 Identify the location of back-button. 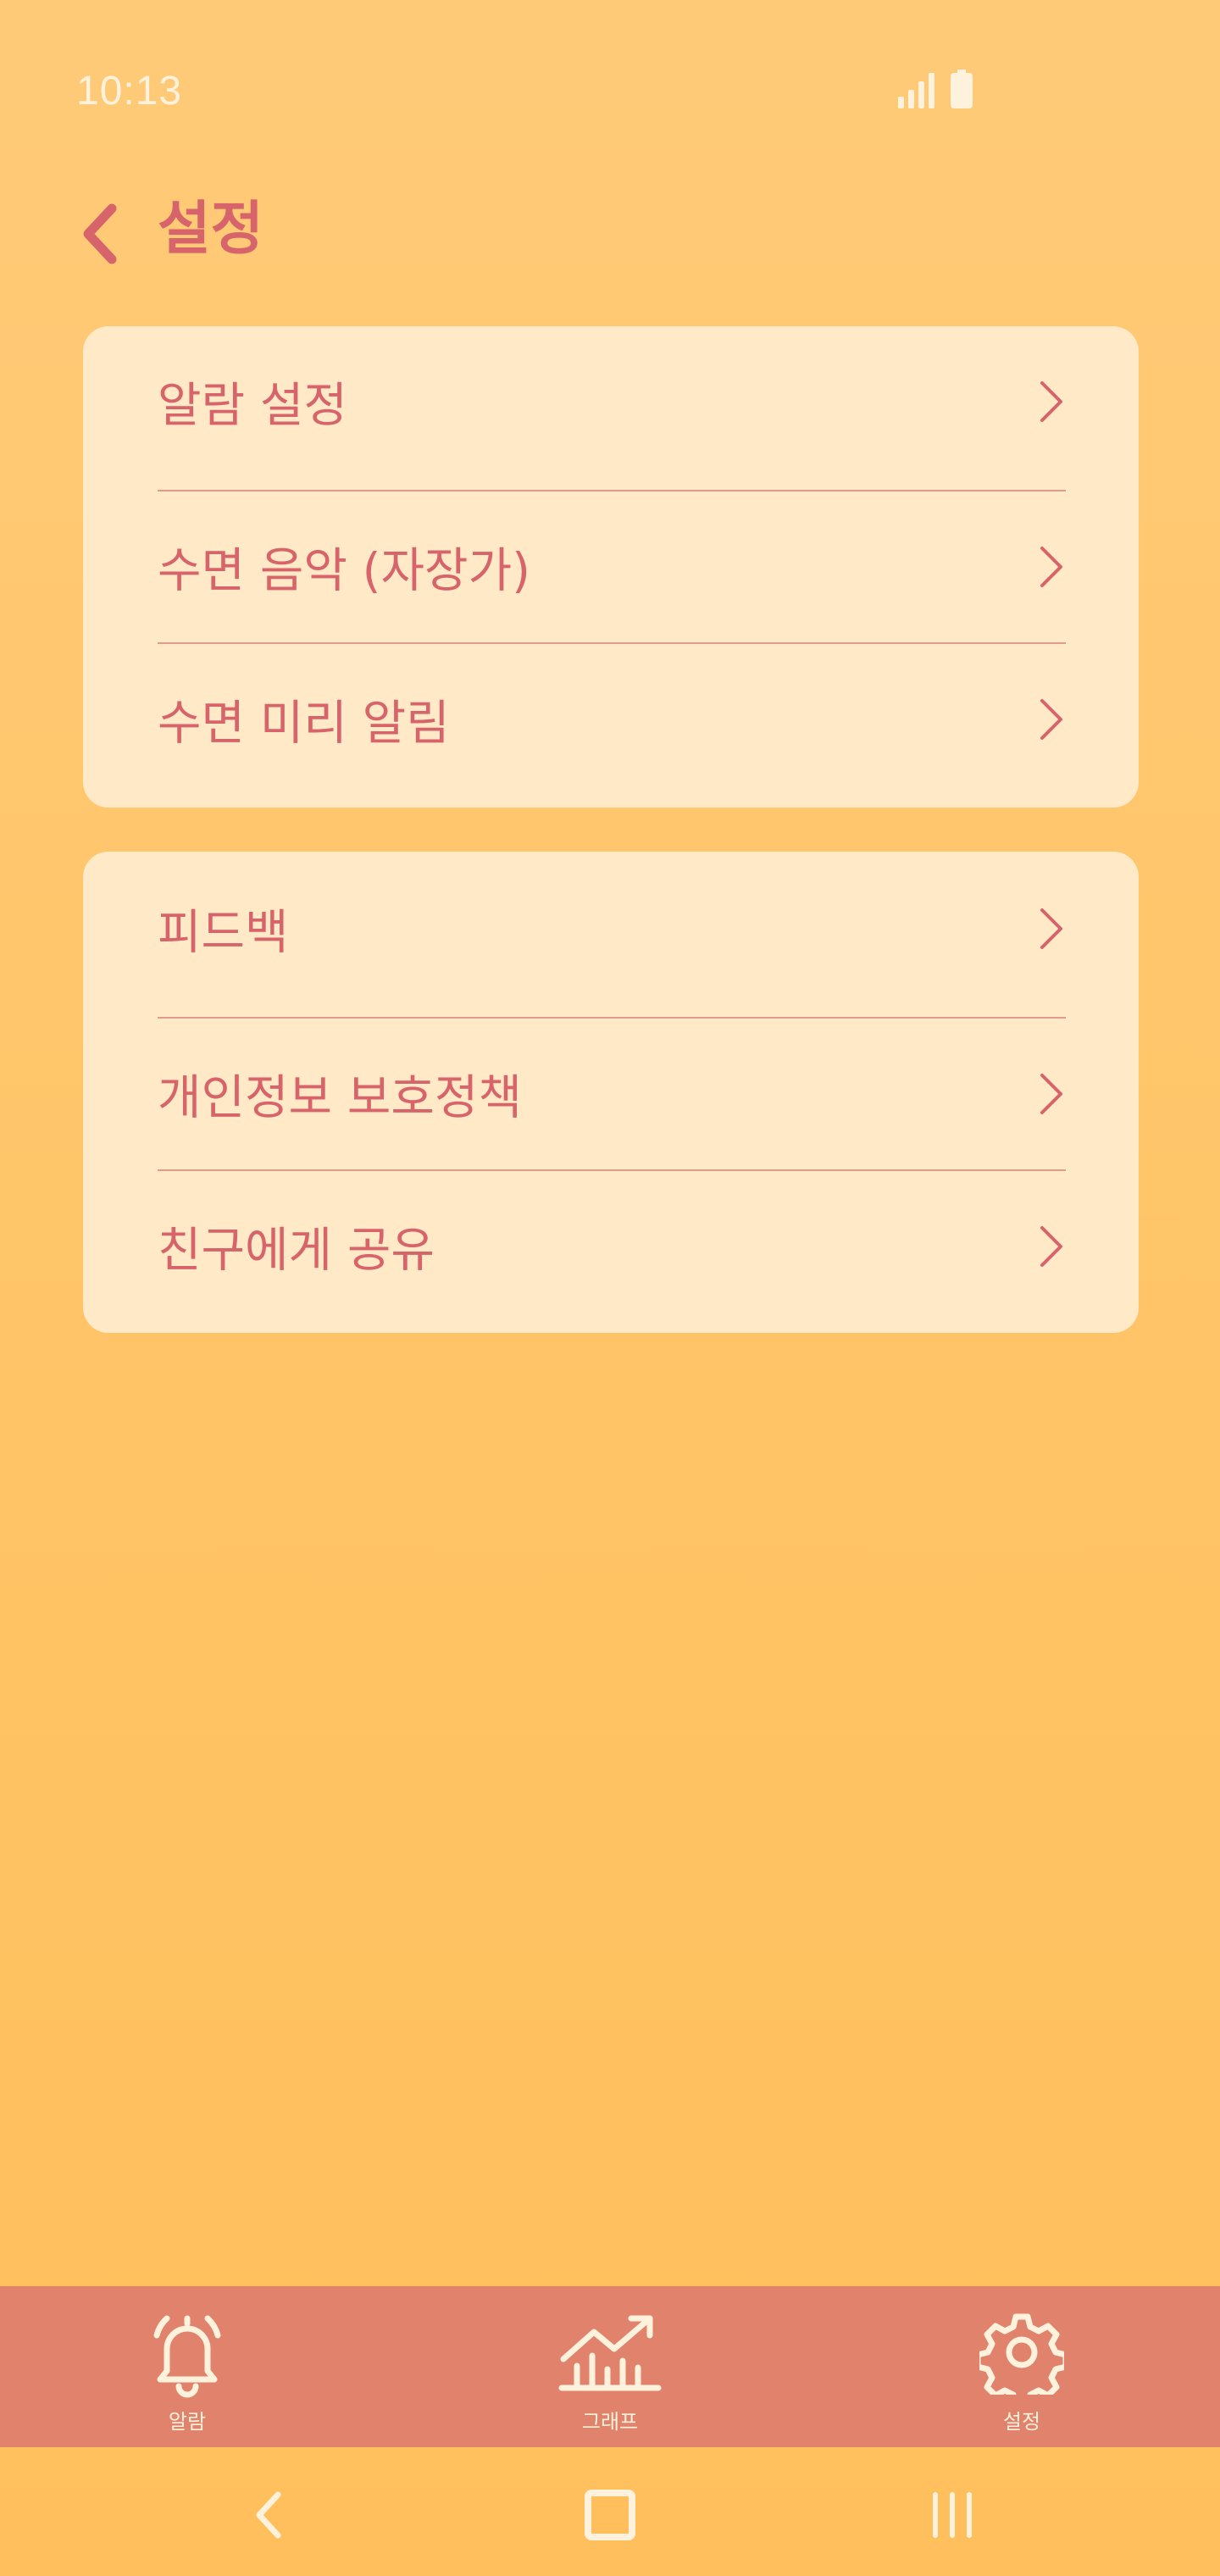
(102, 234).